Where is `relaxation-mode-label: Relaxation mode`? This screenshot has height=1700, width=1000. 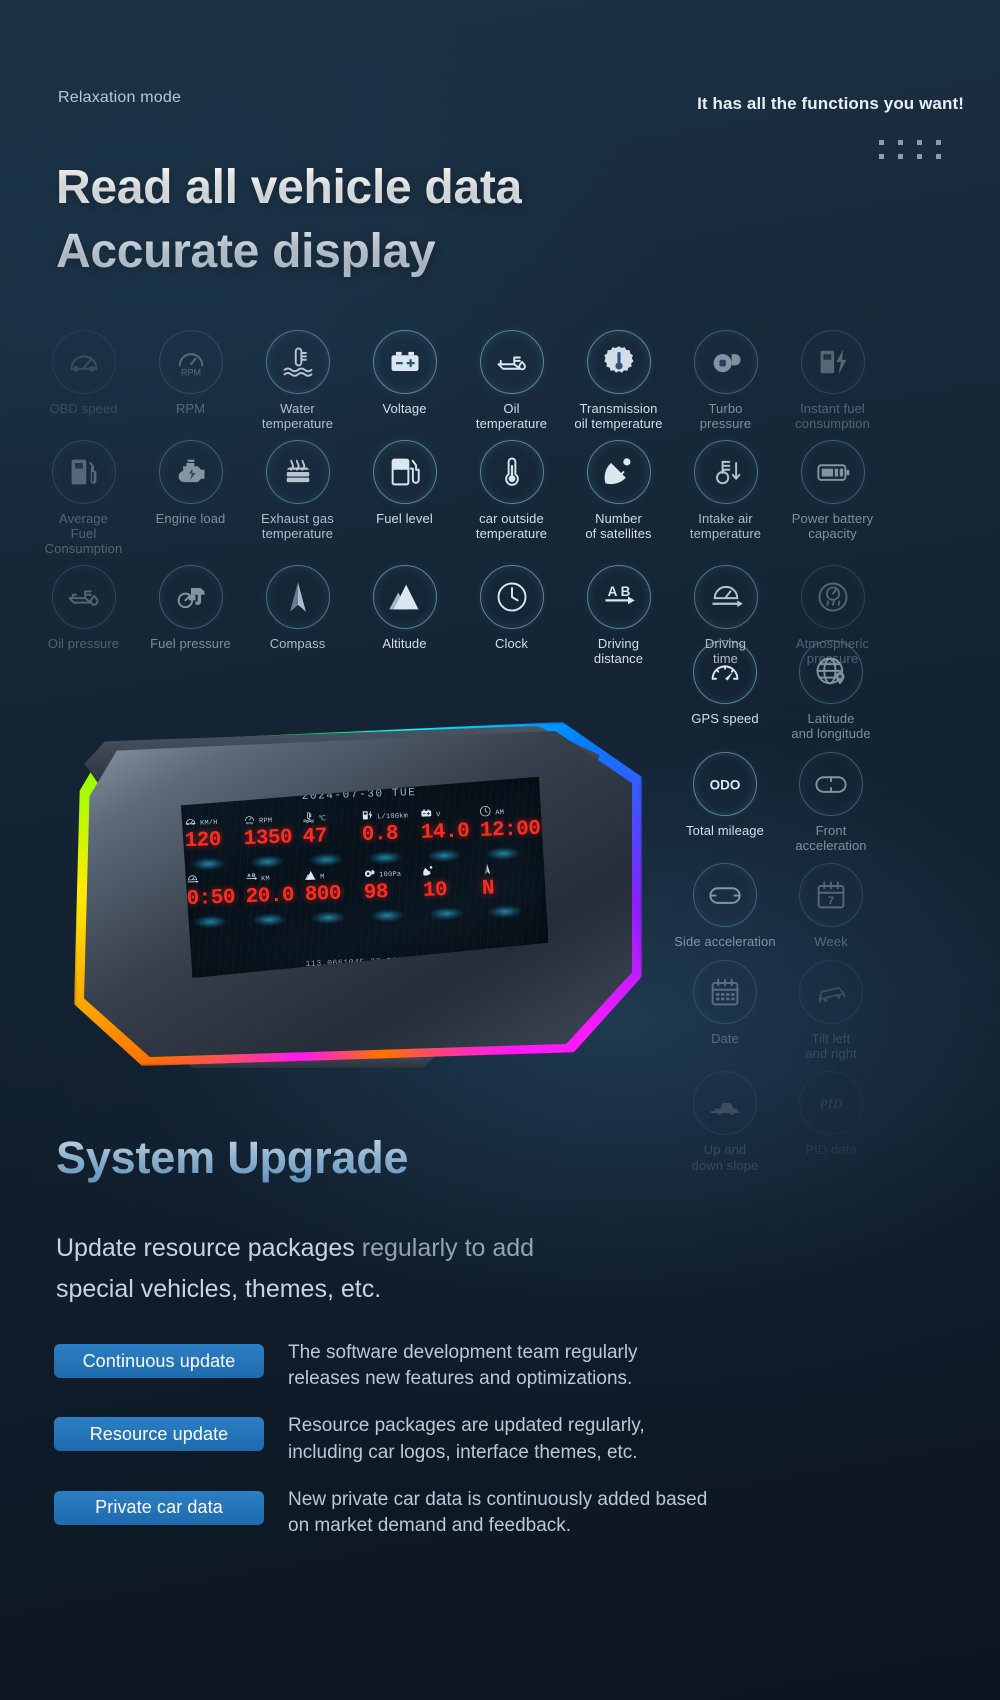
relaxation-mode-label: Relaxation mode is located at coordinates (120, 97).